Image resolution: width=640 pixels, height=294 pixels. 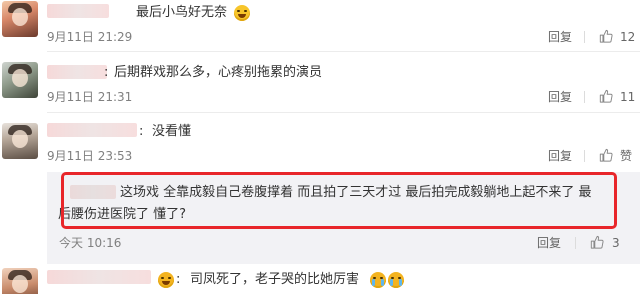 I want to click on sub-reply-time: 今天 10:16, so click(x=90, y=243).